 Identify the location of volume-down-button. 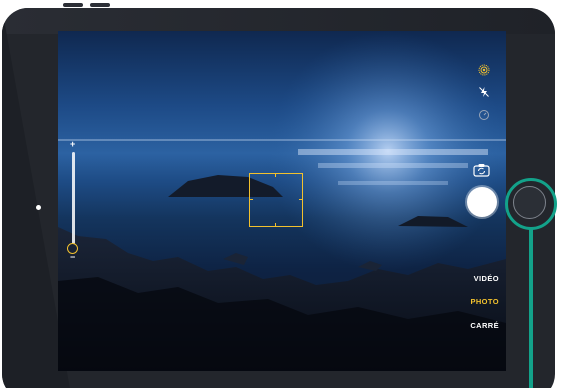
(100, 5).